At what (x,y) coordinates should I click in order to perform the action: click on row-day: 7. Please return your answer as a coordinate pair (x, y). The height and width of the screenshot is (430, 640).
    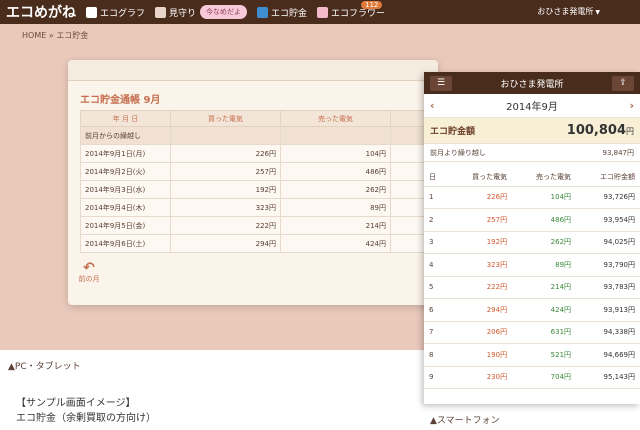
    Looking at the image, I should click on (436, 332).